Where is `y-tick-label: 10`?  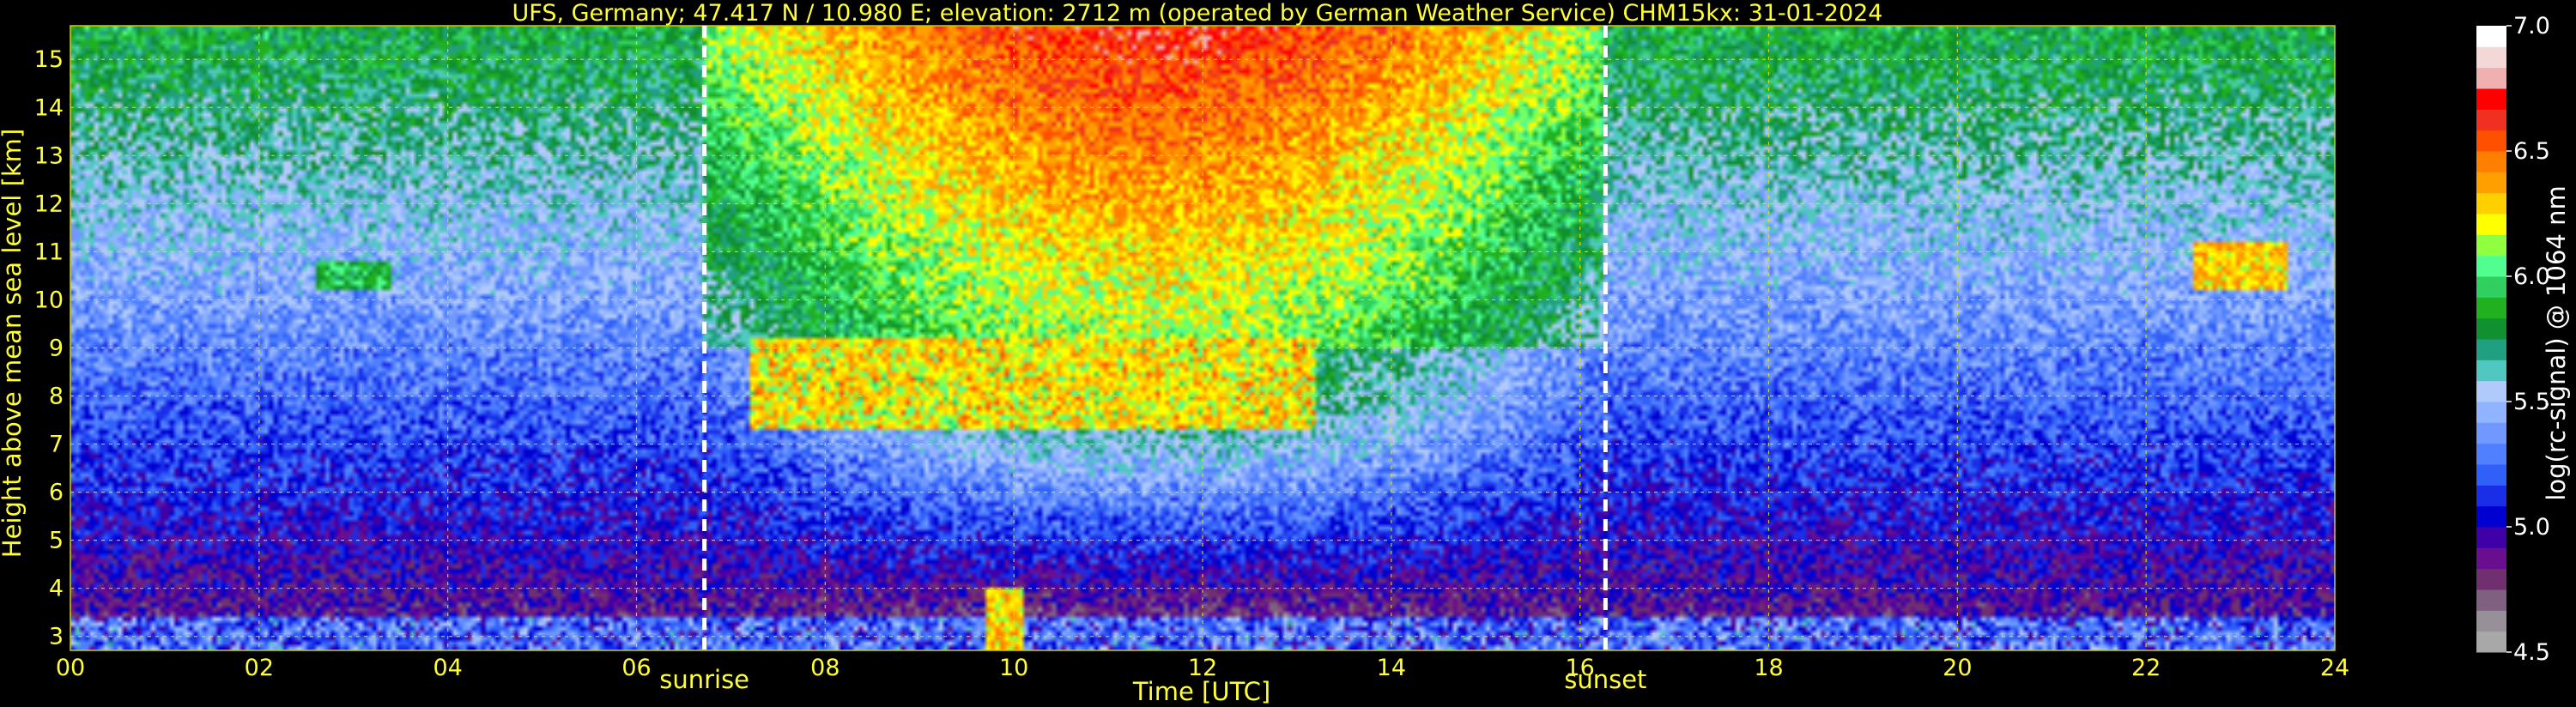 y-tick-label: 10 is located at coordinates (49, 300).